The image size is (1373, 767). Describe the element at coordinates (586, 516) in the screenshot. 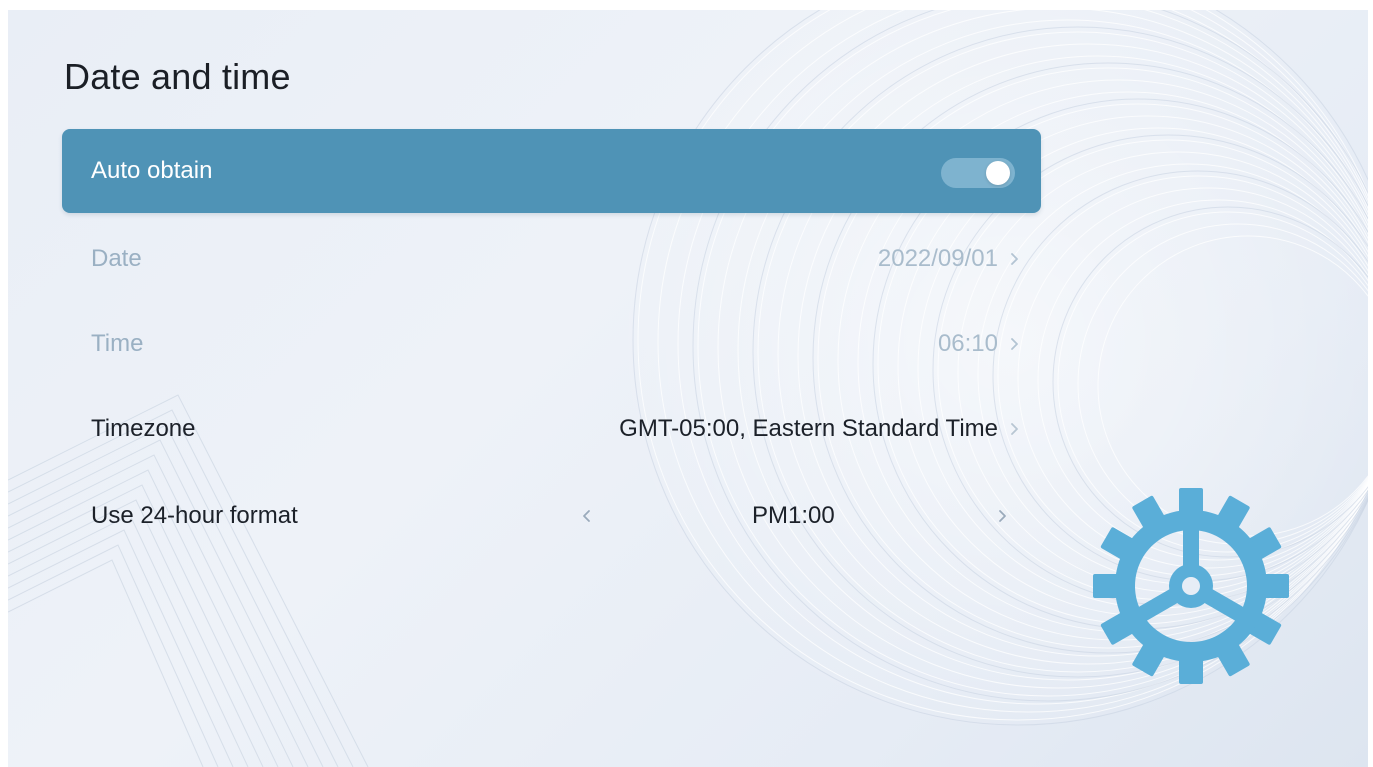

I see `chevron-left-icon` at that location.